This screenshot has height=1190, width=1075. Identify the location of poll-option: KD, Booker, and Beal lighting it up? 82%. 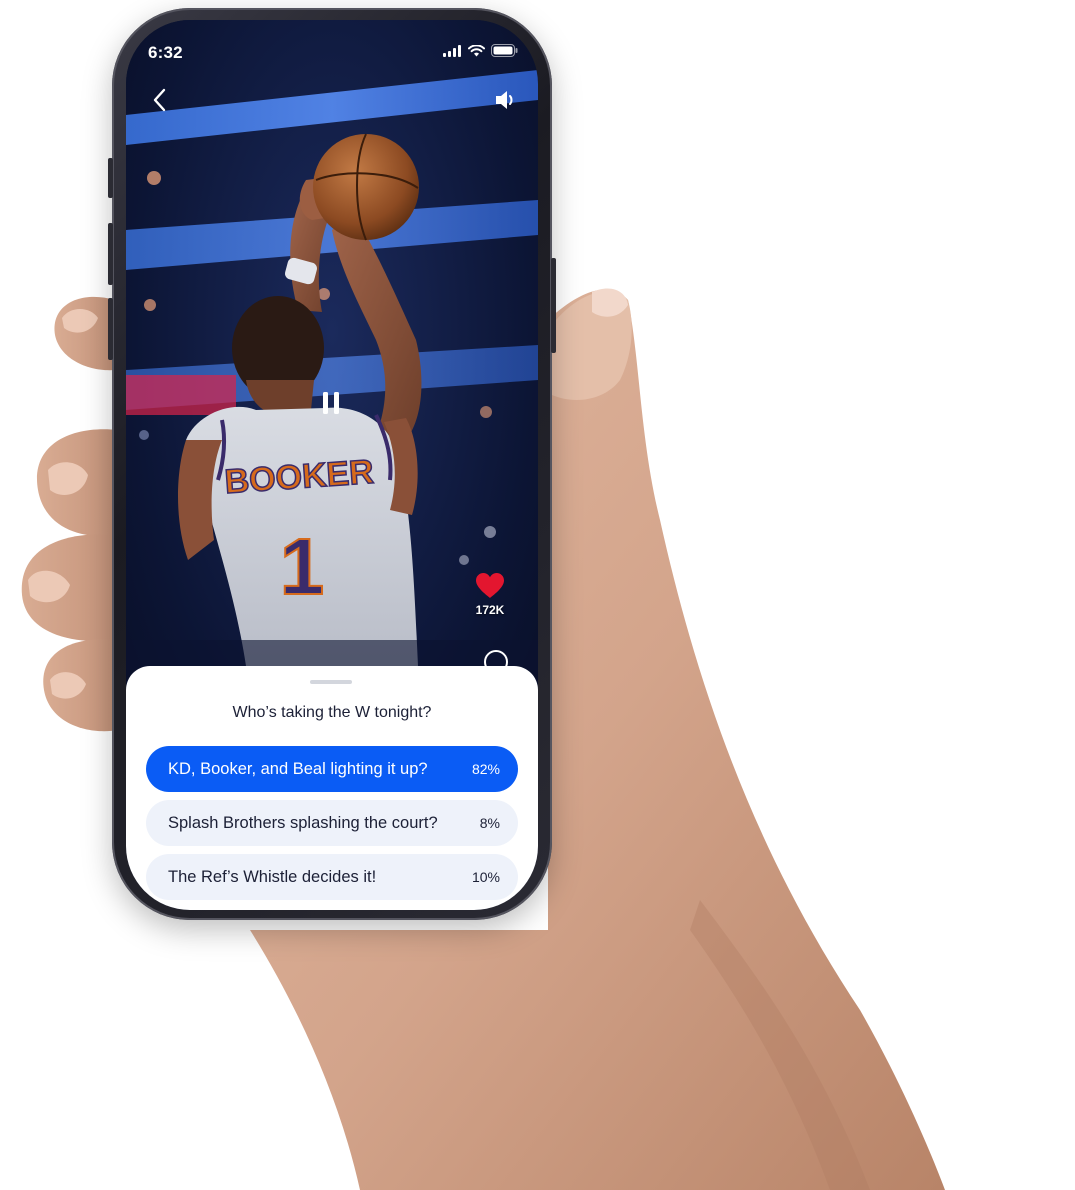
(332, 769).